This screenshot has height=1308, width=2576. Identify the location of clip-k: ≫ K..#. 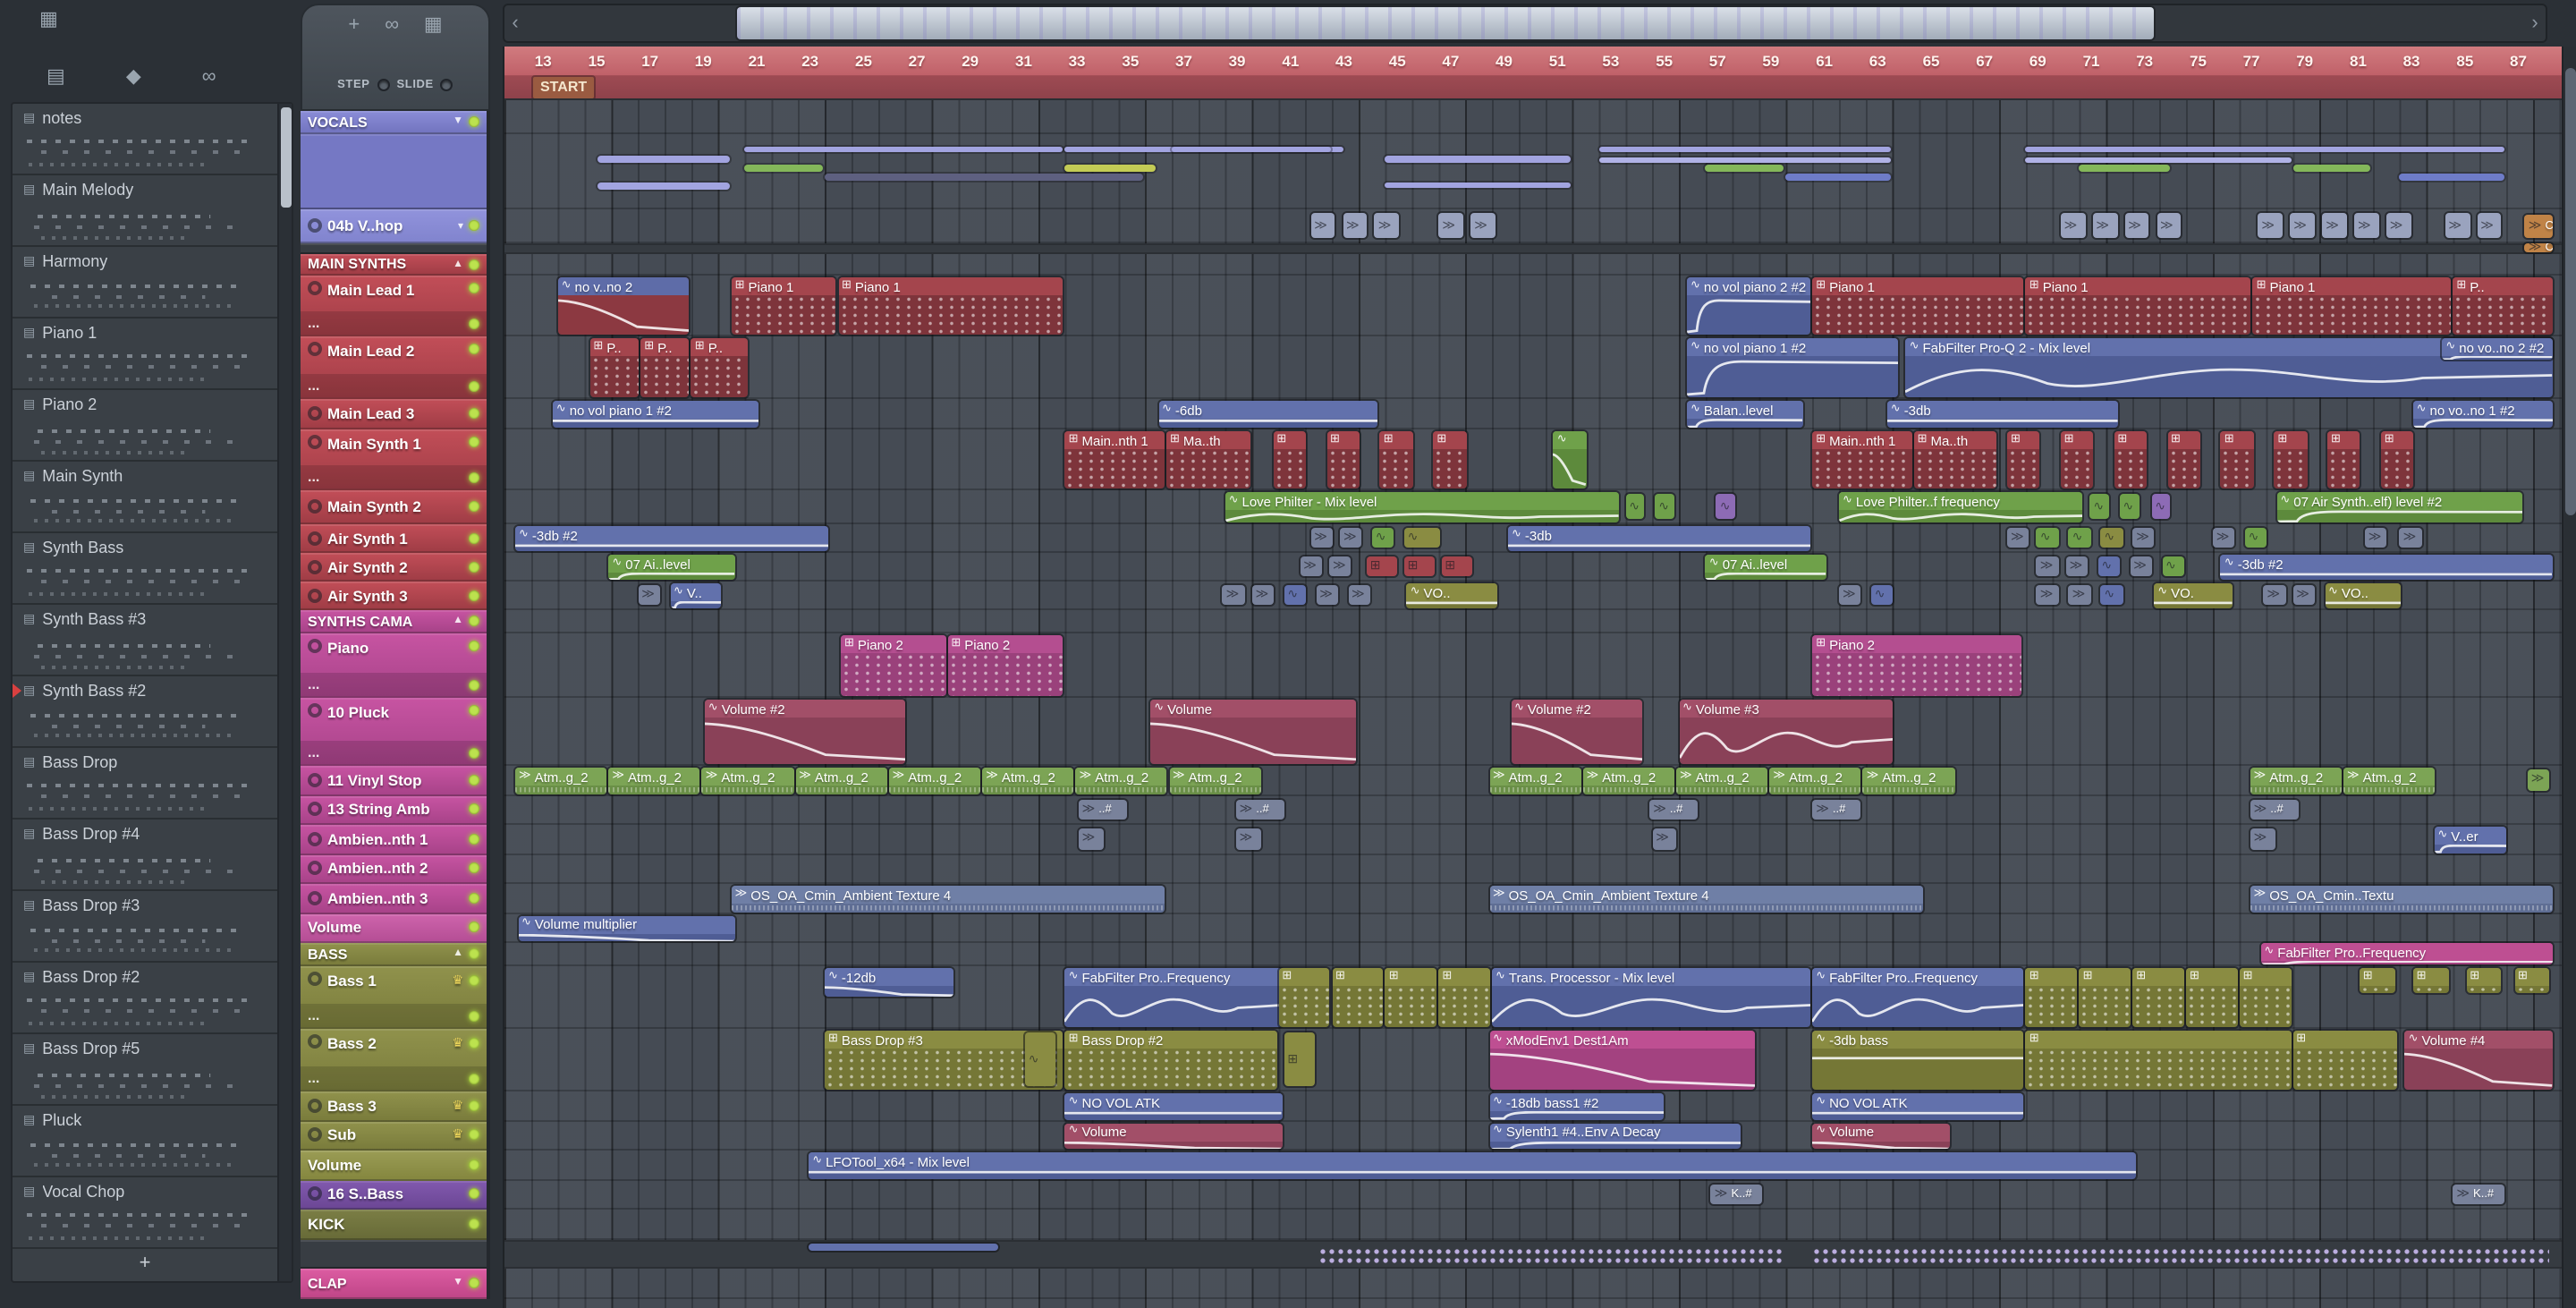
(2478, 1194).